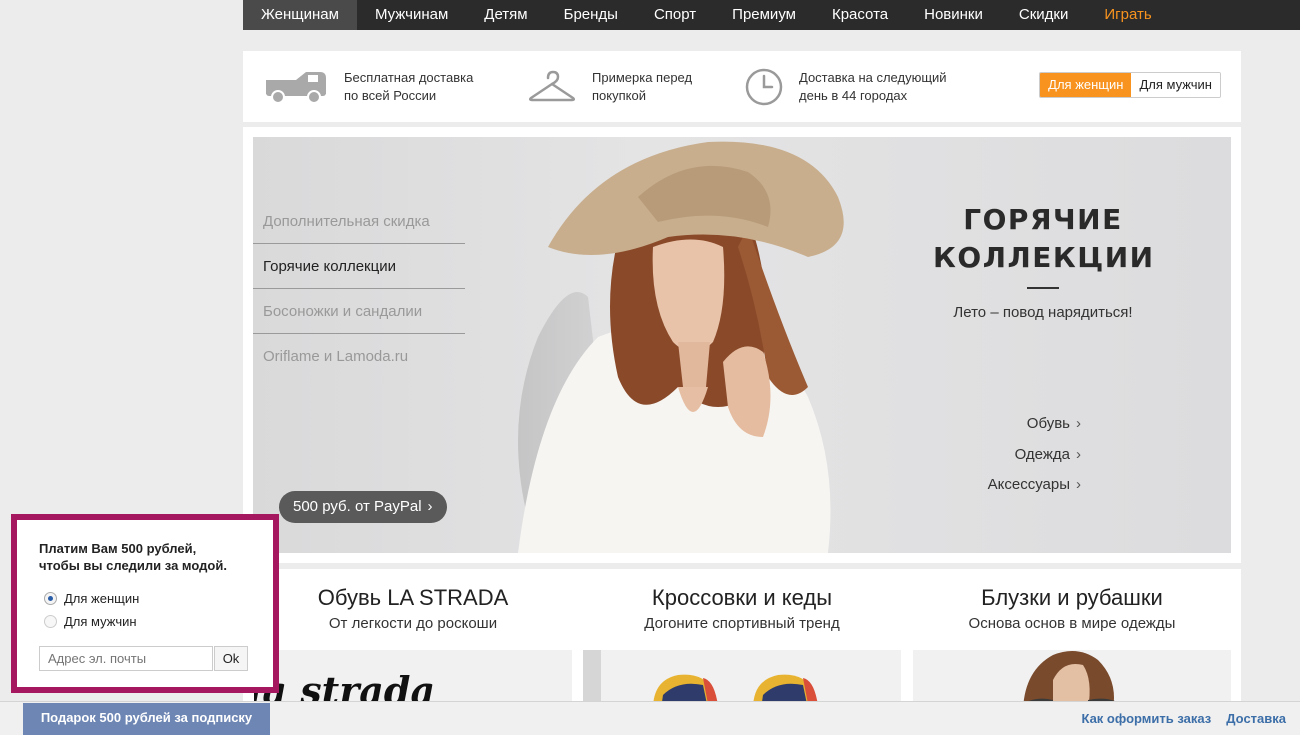 The height and width of the screenshot is (735, 1300). What do you see at coordinates (1127, 15) in the screenshot?
I see `nav-item-play: Играть` at bounding box center [1127, 15].